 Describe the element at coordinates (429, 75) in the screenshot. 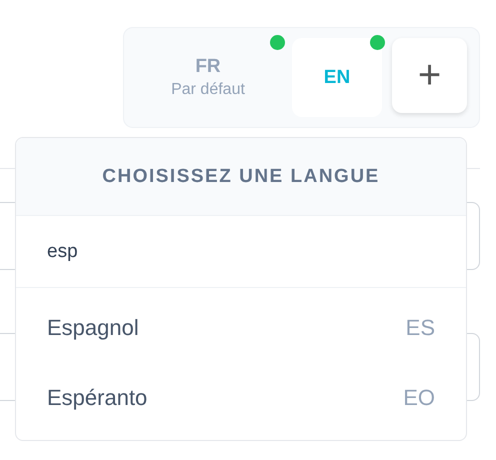

I see `add-language-button: +` at that location.